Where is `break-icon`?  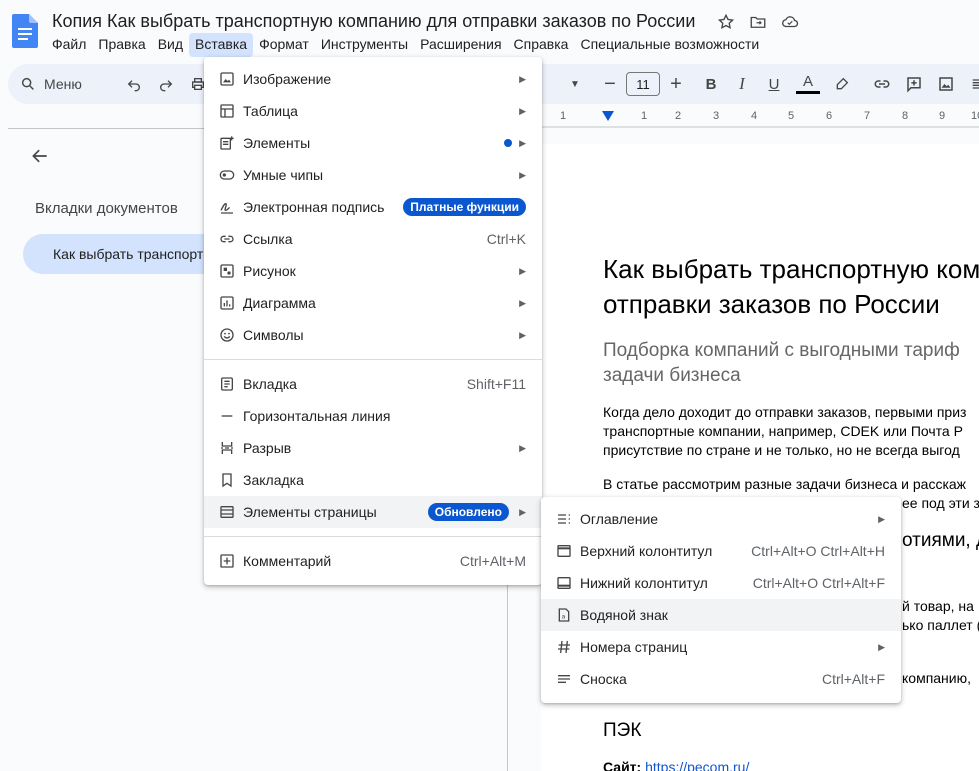 break-icon is located at coordinates (227, 448).